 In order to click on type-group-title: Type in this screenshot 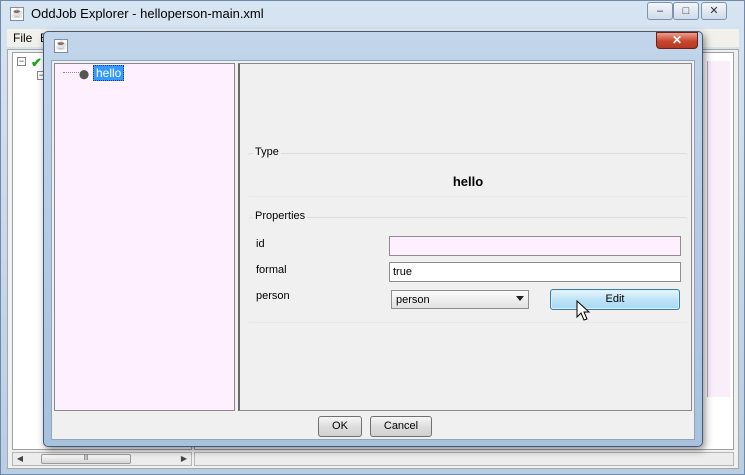, I will do `click(267, 152)`.